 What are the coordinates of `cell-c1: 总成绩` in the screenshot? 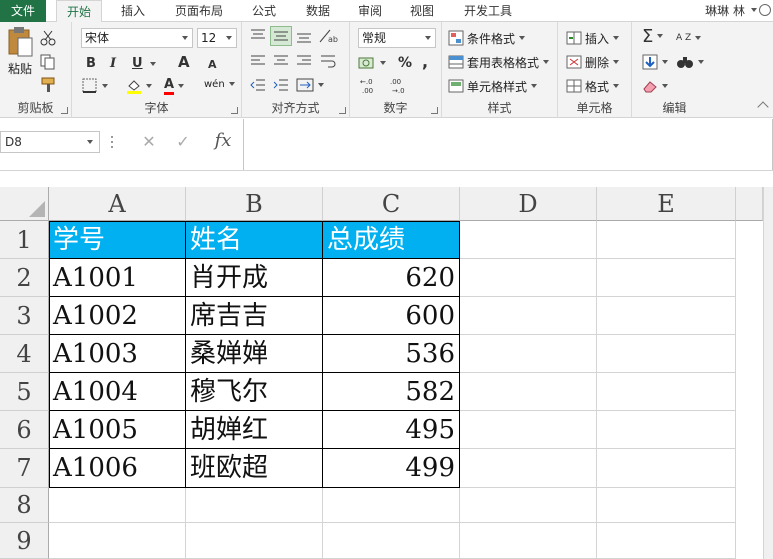 It's located at (391, 240).